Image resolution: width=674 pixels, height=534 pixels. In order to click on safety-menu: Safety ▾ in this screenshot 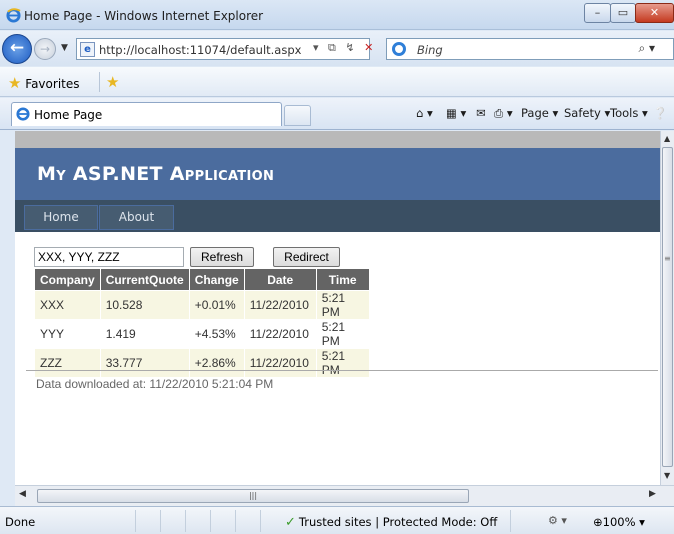, I will do `click(587, 113)`.